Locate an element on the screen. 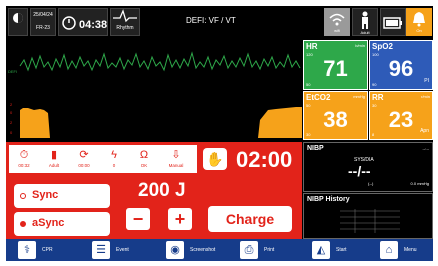 This screenshot has width=438, height=266. spo2-label: SpO2 is located at coordinates (382, 46).